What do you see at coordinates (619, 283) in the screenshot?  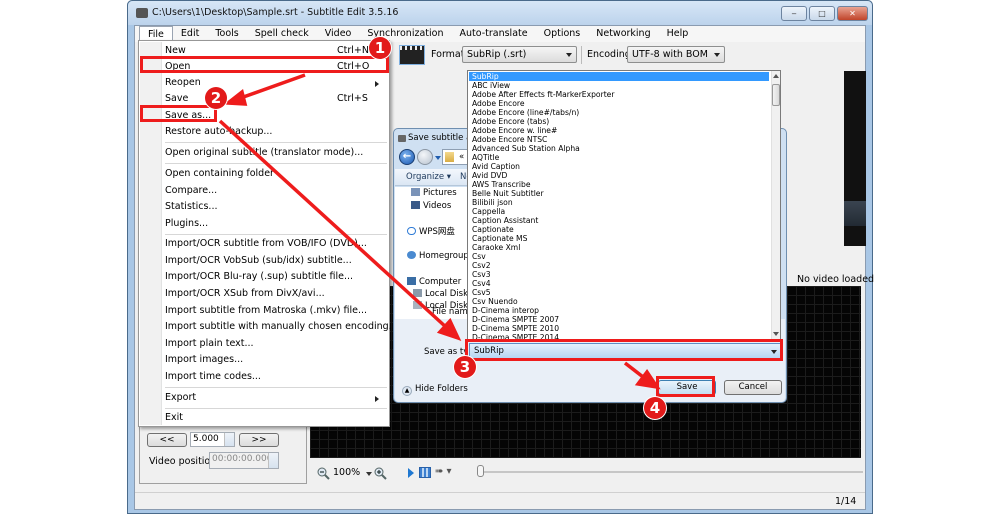 I see `format-option: Csv4` at bounding box center [619, 283].